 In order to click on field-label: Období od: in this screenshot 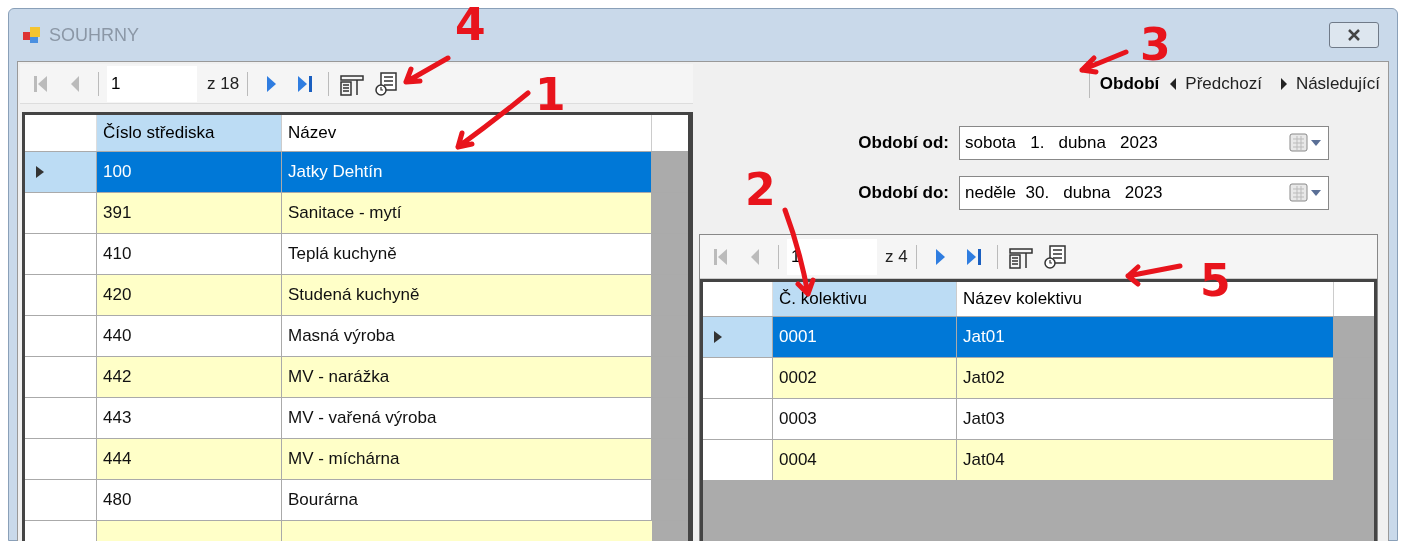, I will do `click(903, 143)`.